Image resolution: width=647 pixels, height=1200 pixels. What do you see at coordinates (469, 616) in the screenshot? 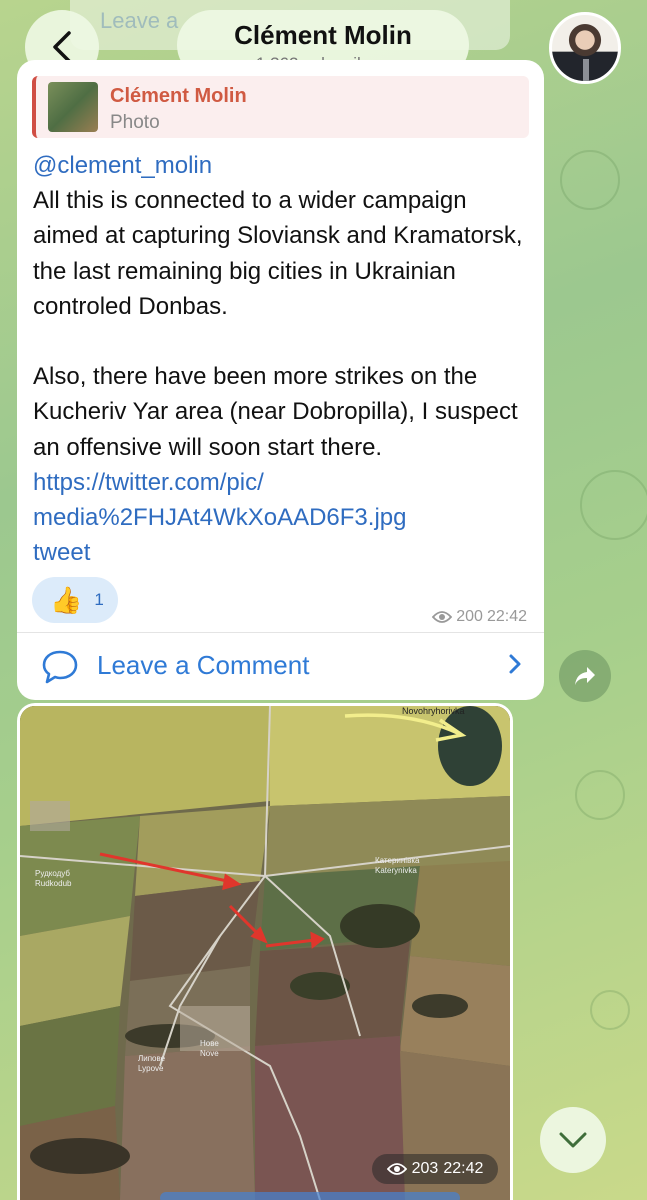
I see `view-count: 200` at bounding box center [469, 616].